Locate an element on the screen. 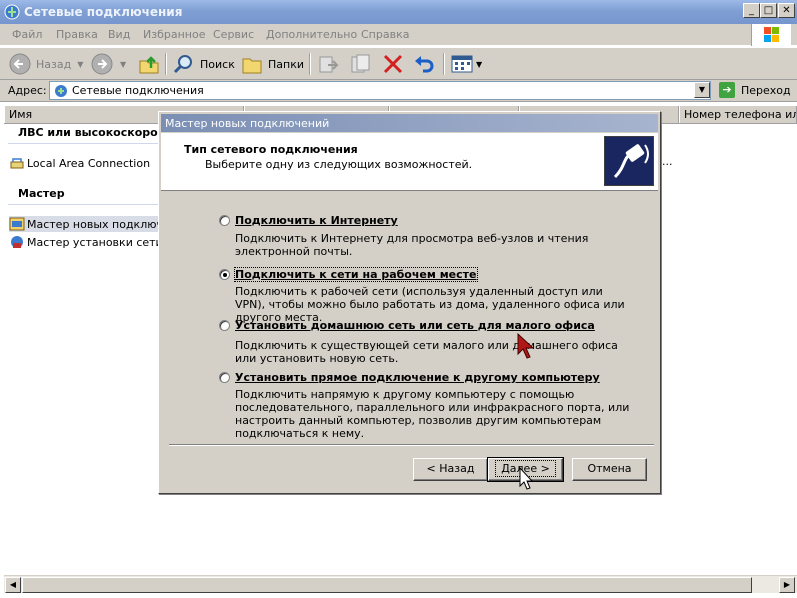 This screenshot has width=797, height=598. windows-logo-icon is located at coordinates (771, 35).